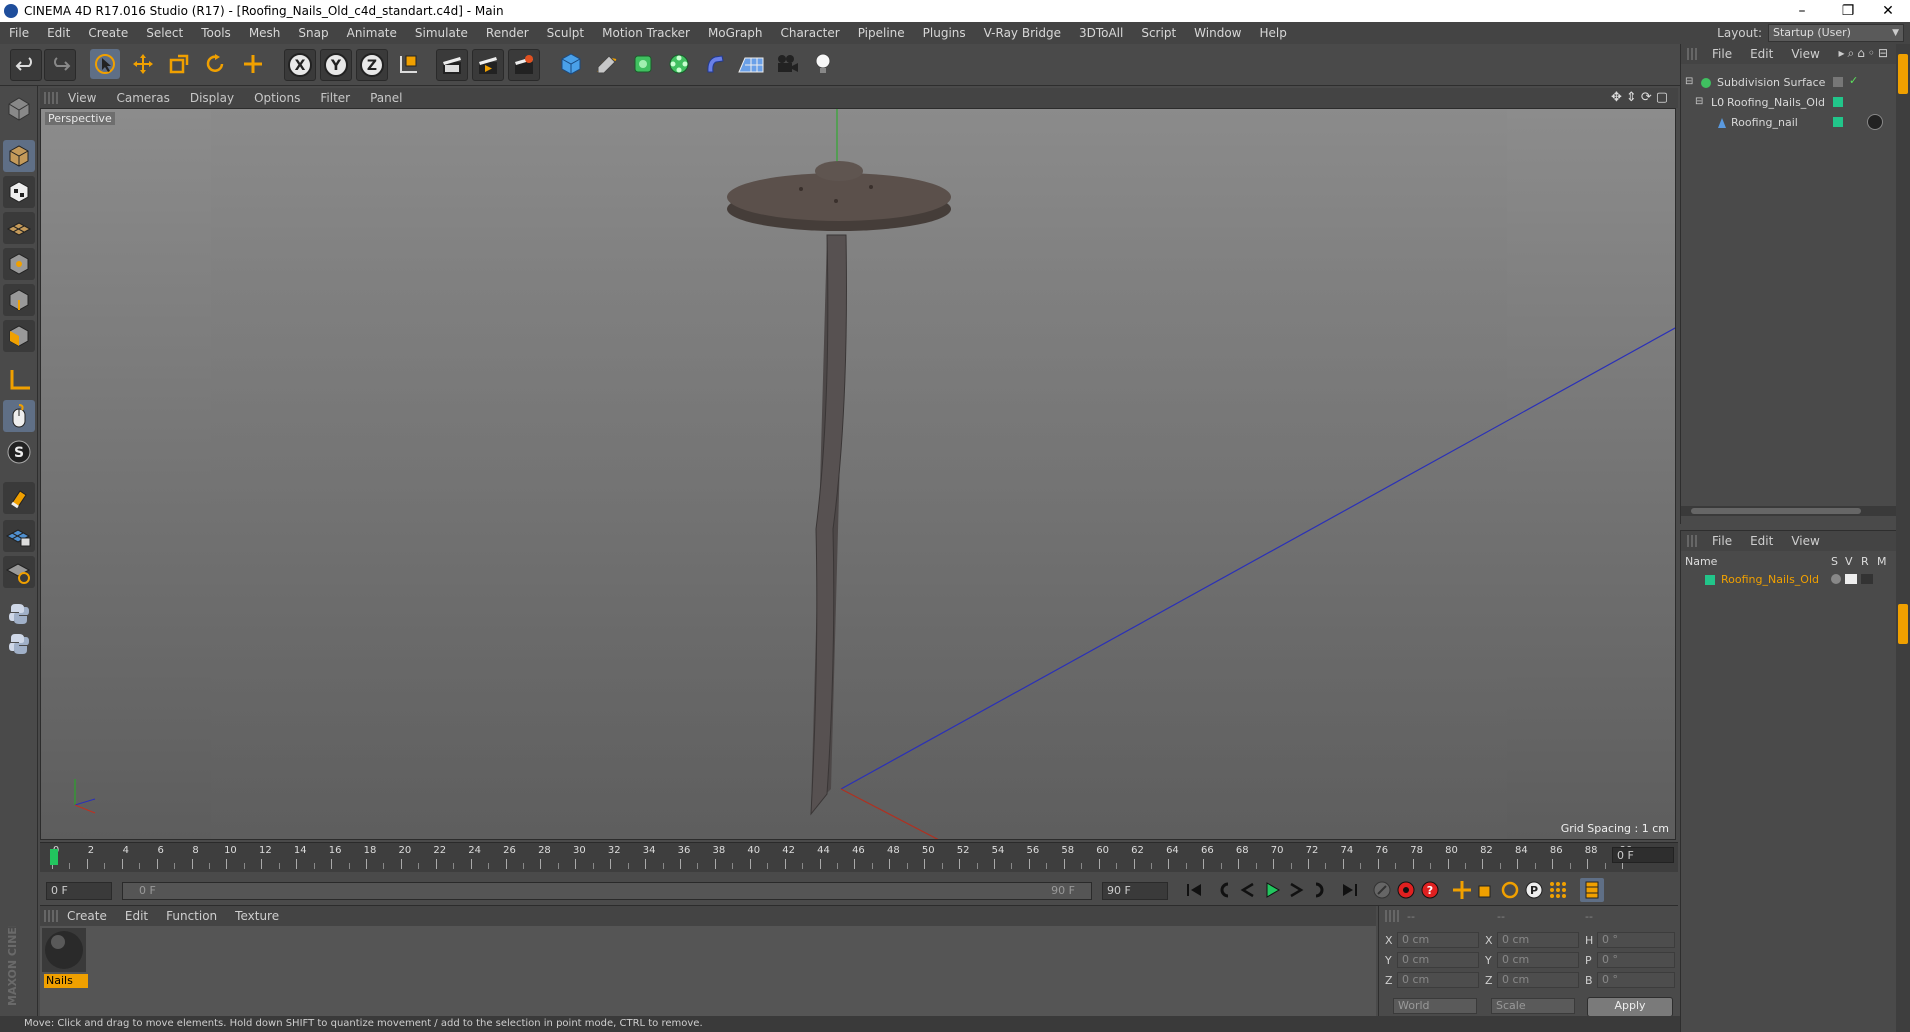 Image resolution: width=1910 pixels, height=1032 pixels. What do you see at coordinates (1848, 11) in the screenshot?
I see `restore-button: ❐` at bounding box center [1848, 11].